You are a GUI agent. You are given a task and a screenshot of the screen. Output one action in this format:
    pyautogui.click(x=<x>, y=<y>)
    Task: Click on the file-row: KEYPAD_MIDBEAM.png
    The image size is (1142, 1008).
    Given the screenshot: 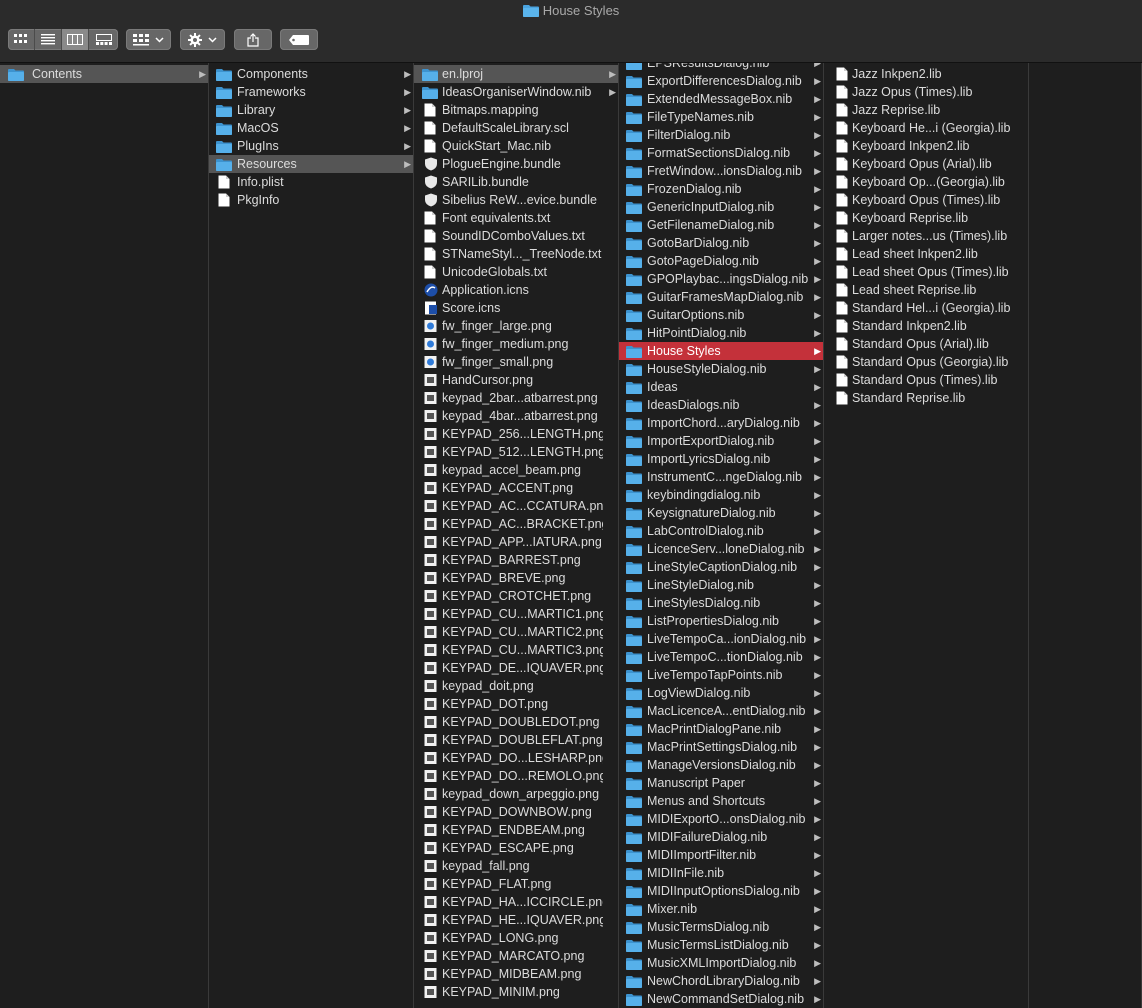 What is the action you would take?
    pyautogui.click(x=516, y=974)
    